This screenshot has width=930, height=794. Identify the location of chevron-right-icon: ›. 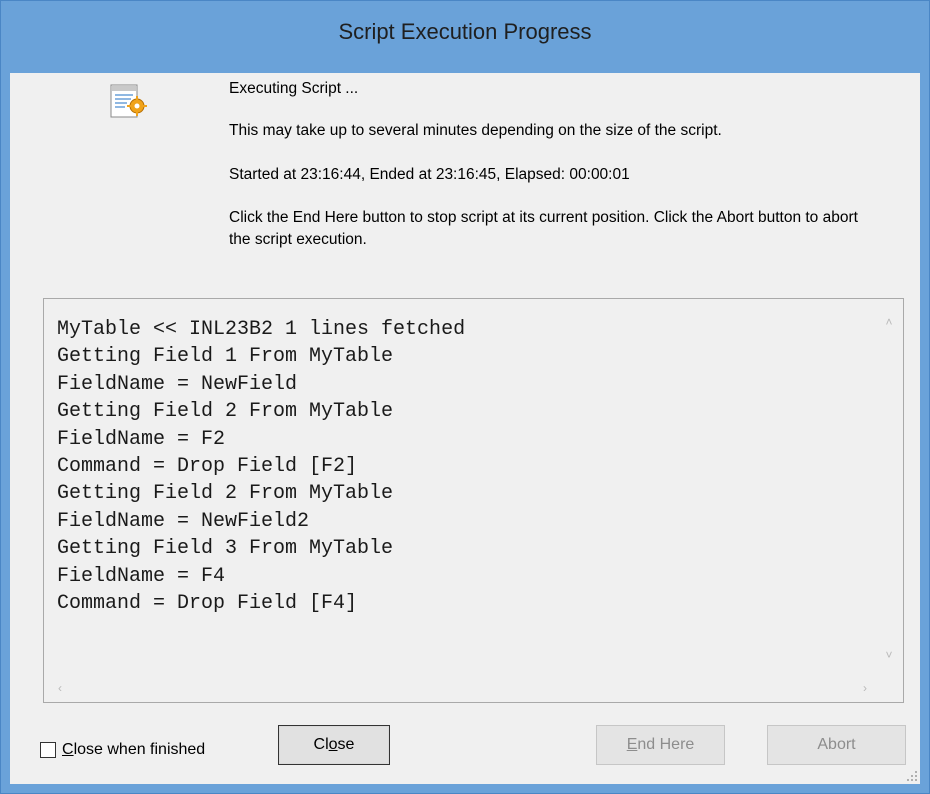
(865, 688).